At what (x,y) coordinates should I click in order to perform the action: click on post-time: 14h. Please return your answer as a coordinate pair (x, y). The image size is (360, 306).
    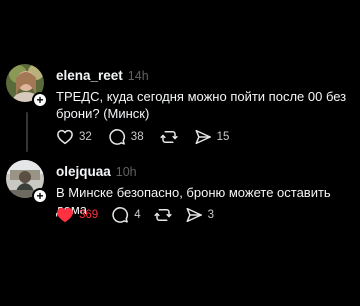
    Looking at the image, I should click on (138, 76).